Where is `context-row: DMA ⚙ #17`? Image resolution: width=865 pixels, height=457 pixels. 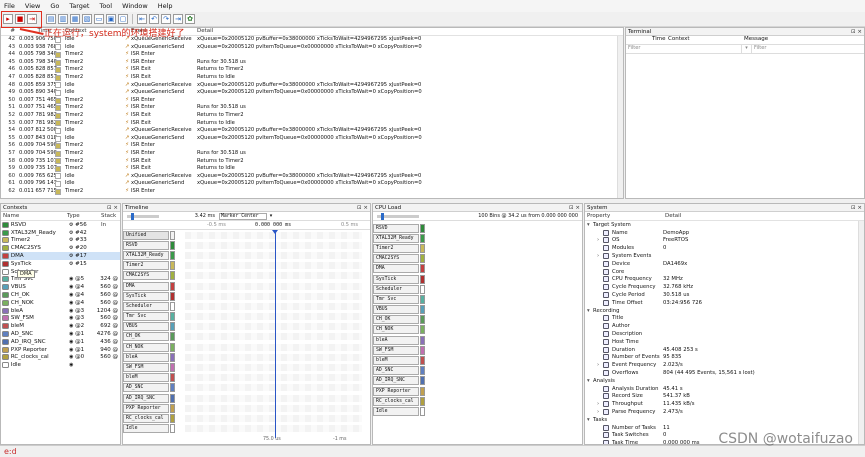 context-row: DMA ⚙ #17 is located at coordinates (60, 256).